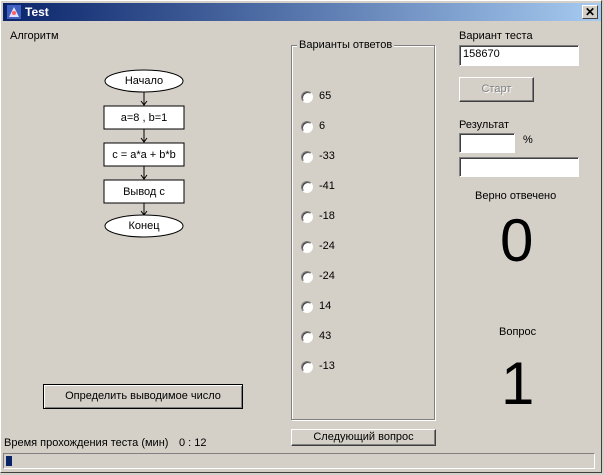 The image size is (604, 475). Describe the element at coordinates (144, 155) in the screenshot. I see `flowchart-compute-label: c = a*a + b*b` at that location.